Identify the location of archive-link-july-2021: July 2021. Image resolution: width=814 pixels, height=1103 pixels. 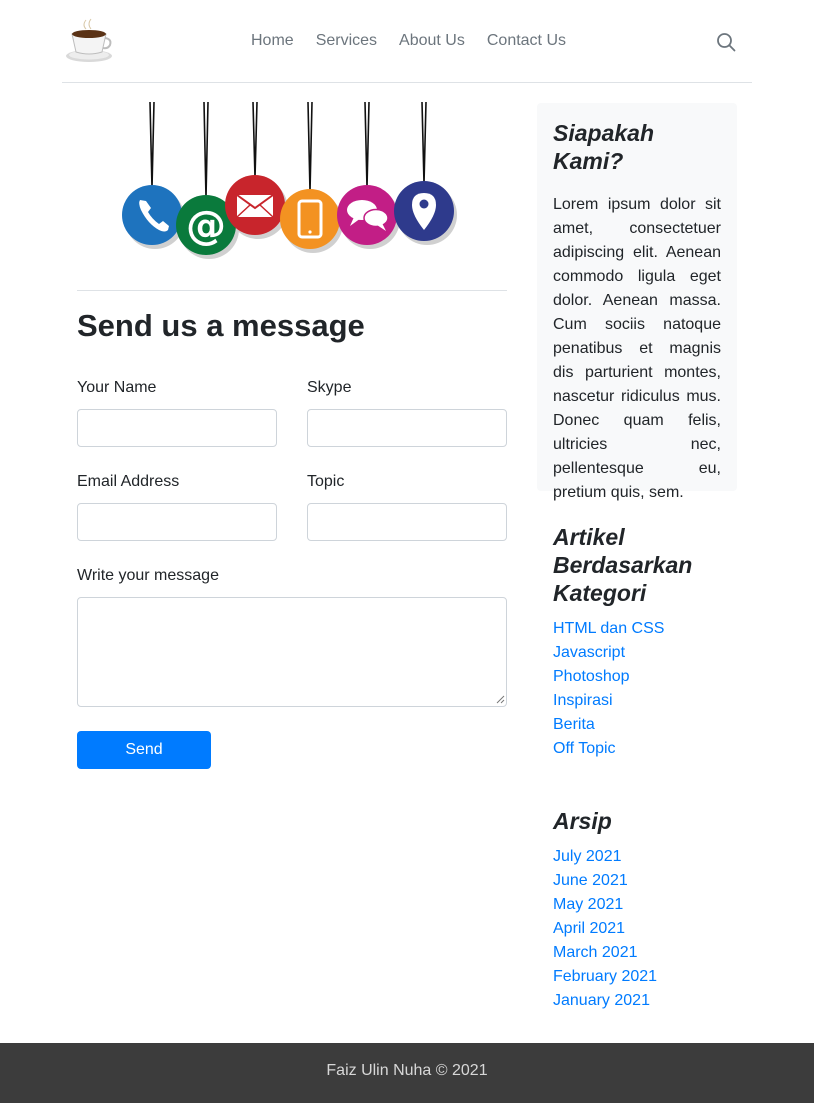
(587, 856).